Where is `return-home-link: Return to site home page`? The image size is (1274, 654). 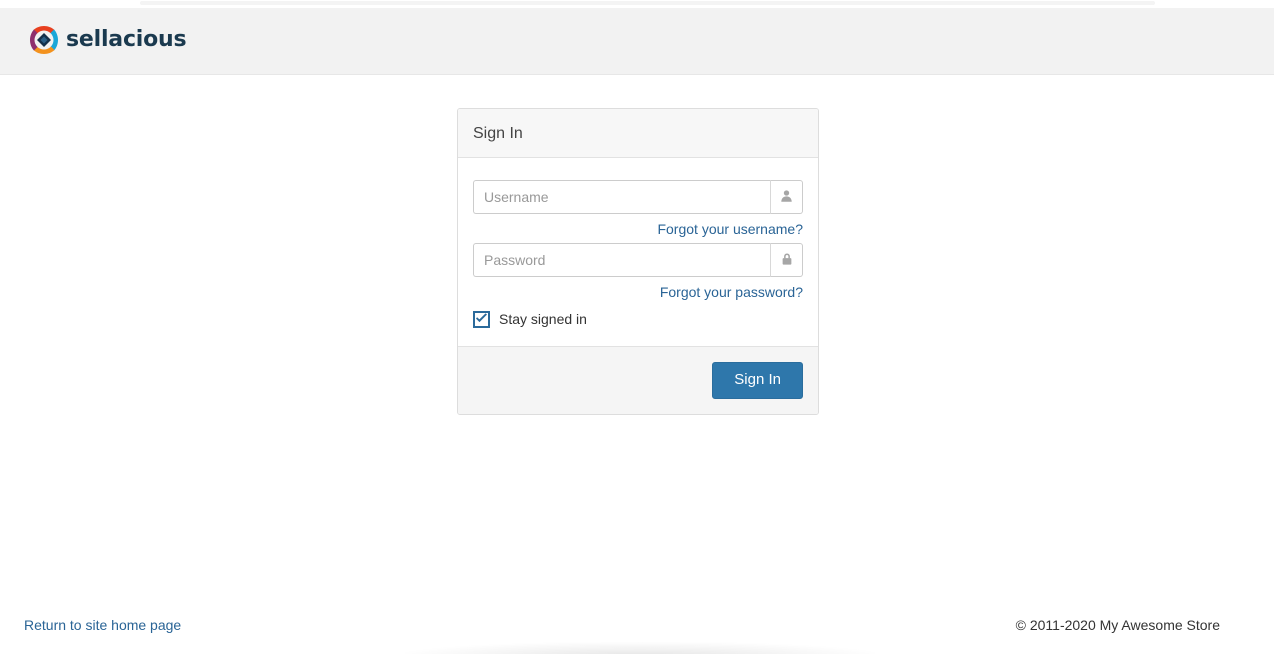 return-home-link: Return to site home page is located at coordinates (102, 625).